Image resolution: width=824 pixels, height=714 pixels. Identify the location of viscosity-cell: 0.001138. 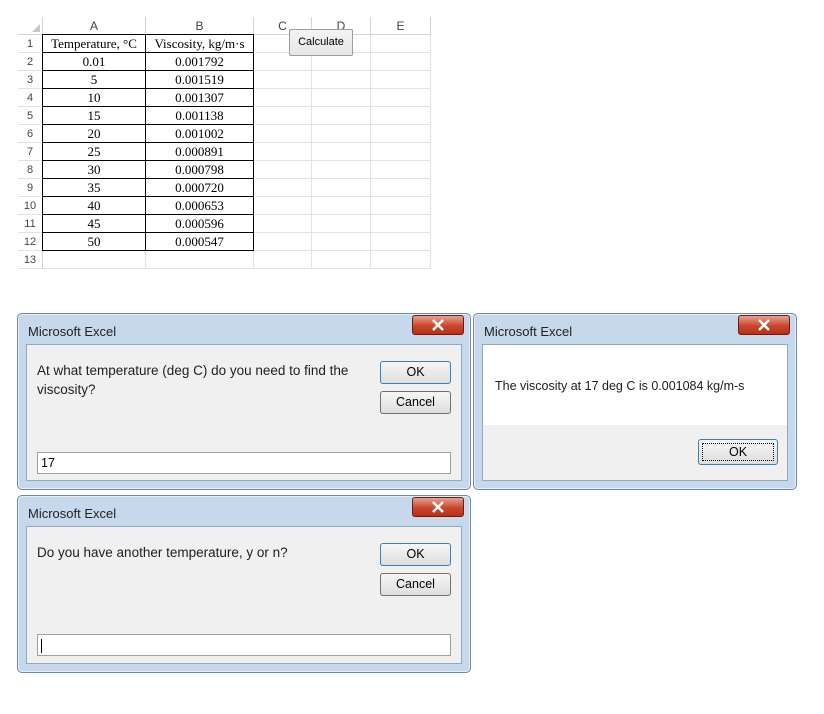
(199, 115).